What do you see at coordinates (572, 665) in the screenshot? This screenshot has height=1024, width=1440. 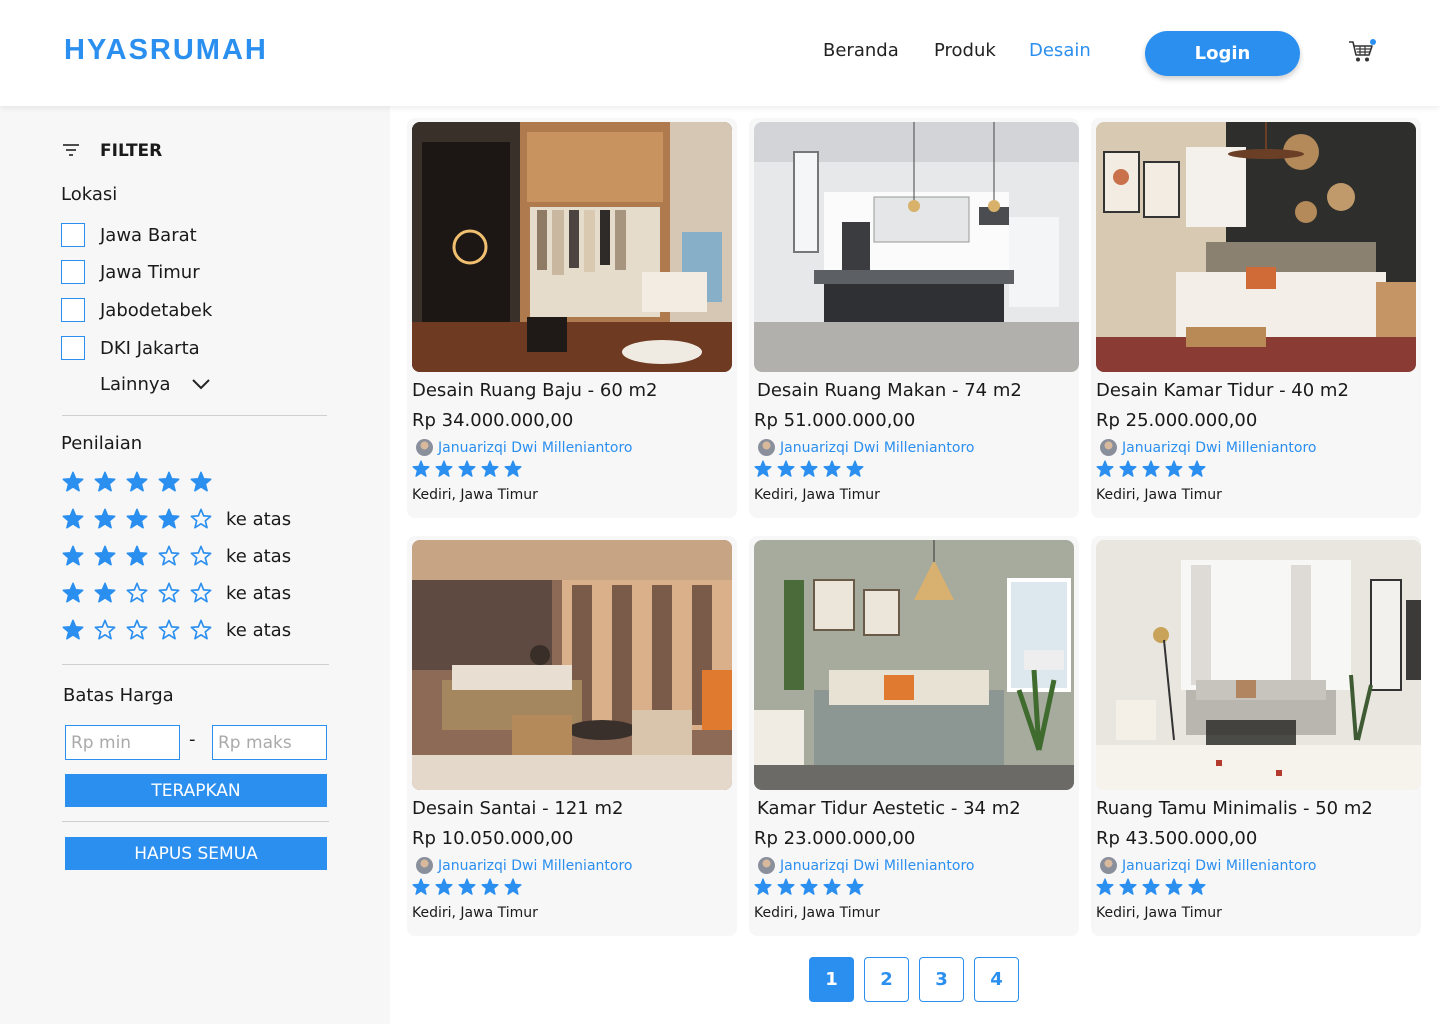 I see `product-image-lounge` at bounding box center [572, 665].